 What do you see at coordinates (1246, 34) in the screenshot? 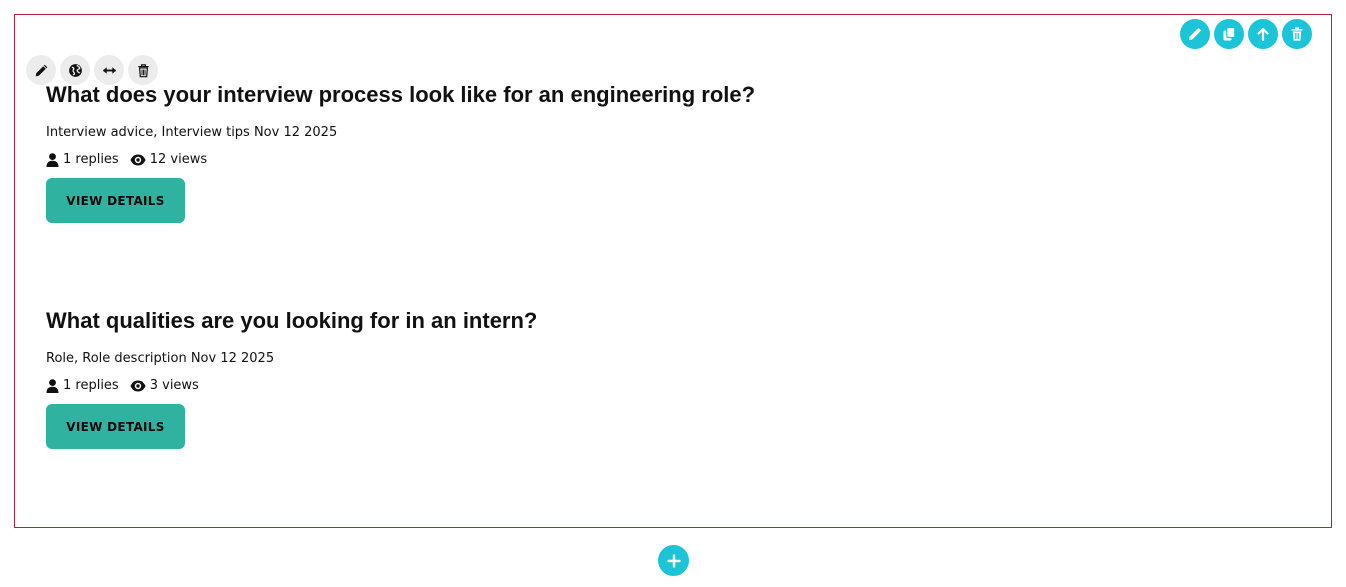
I see `block-toolbar` at bounding box center [1246, 34].